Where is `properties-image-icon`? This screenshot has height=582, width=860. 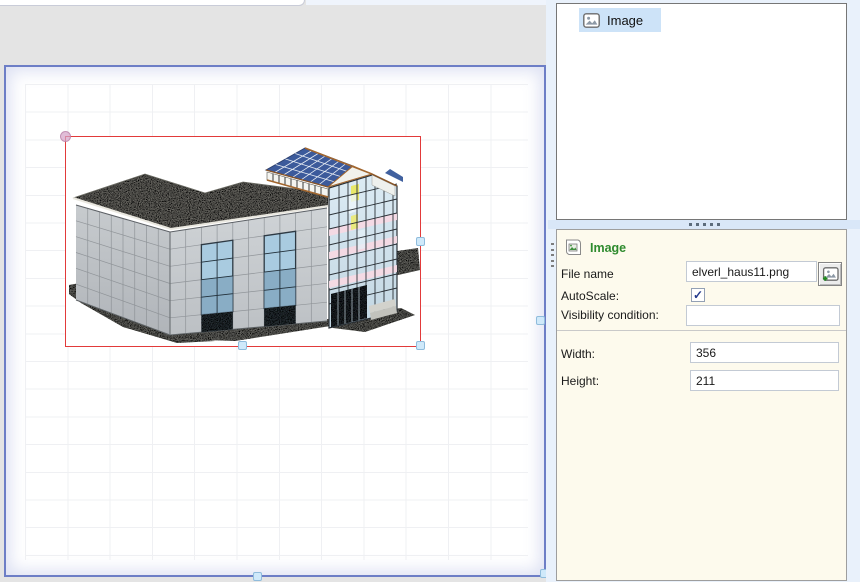 properties-image-icon is located at coordinates (573, 247).